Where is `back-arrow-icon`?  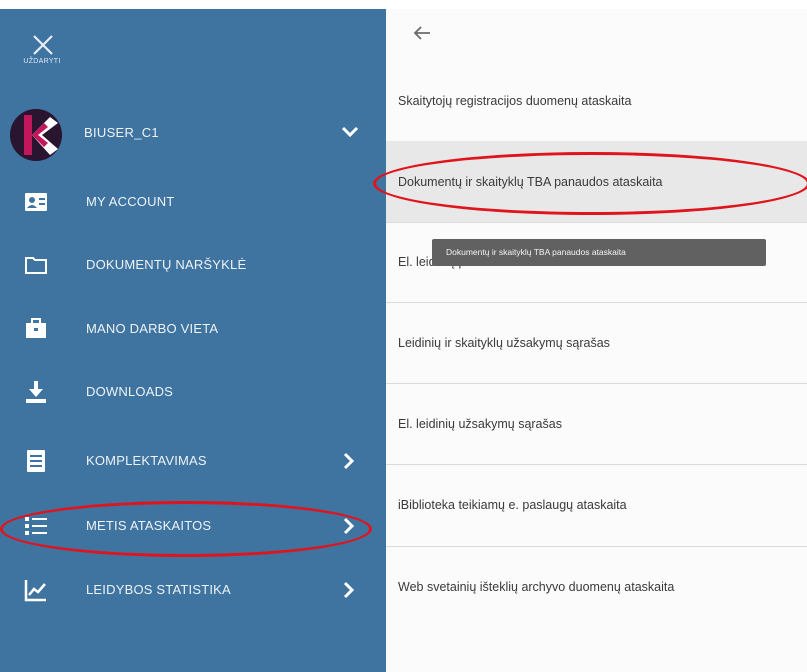 back-arrow-icon is located at coordinates (423, 33).